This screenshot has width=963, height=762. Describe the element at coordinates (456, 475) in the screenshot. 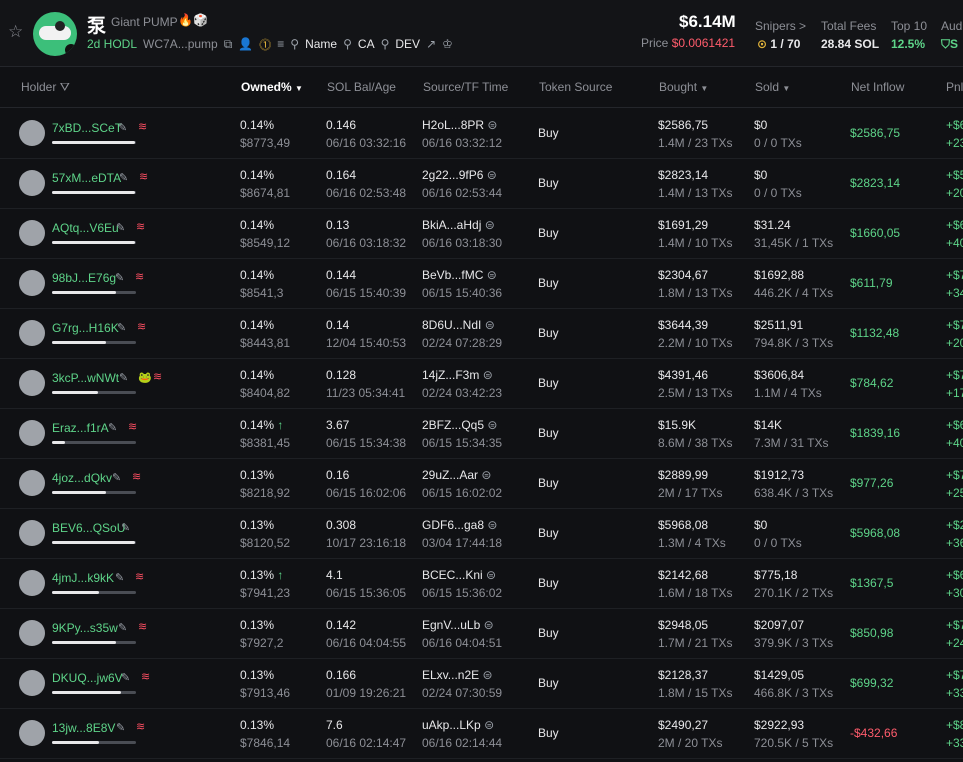

I see `source-address: 29uZ...Aar ⊜` at that location.